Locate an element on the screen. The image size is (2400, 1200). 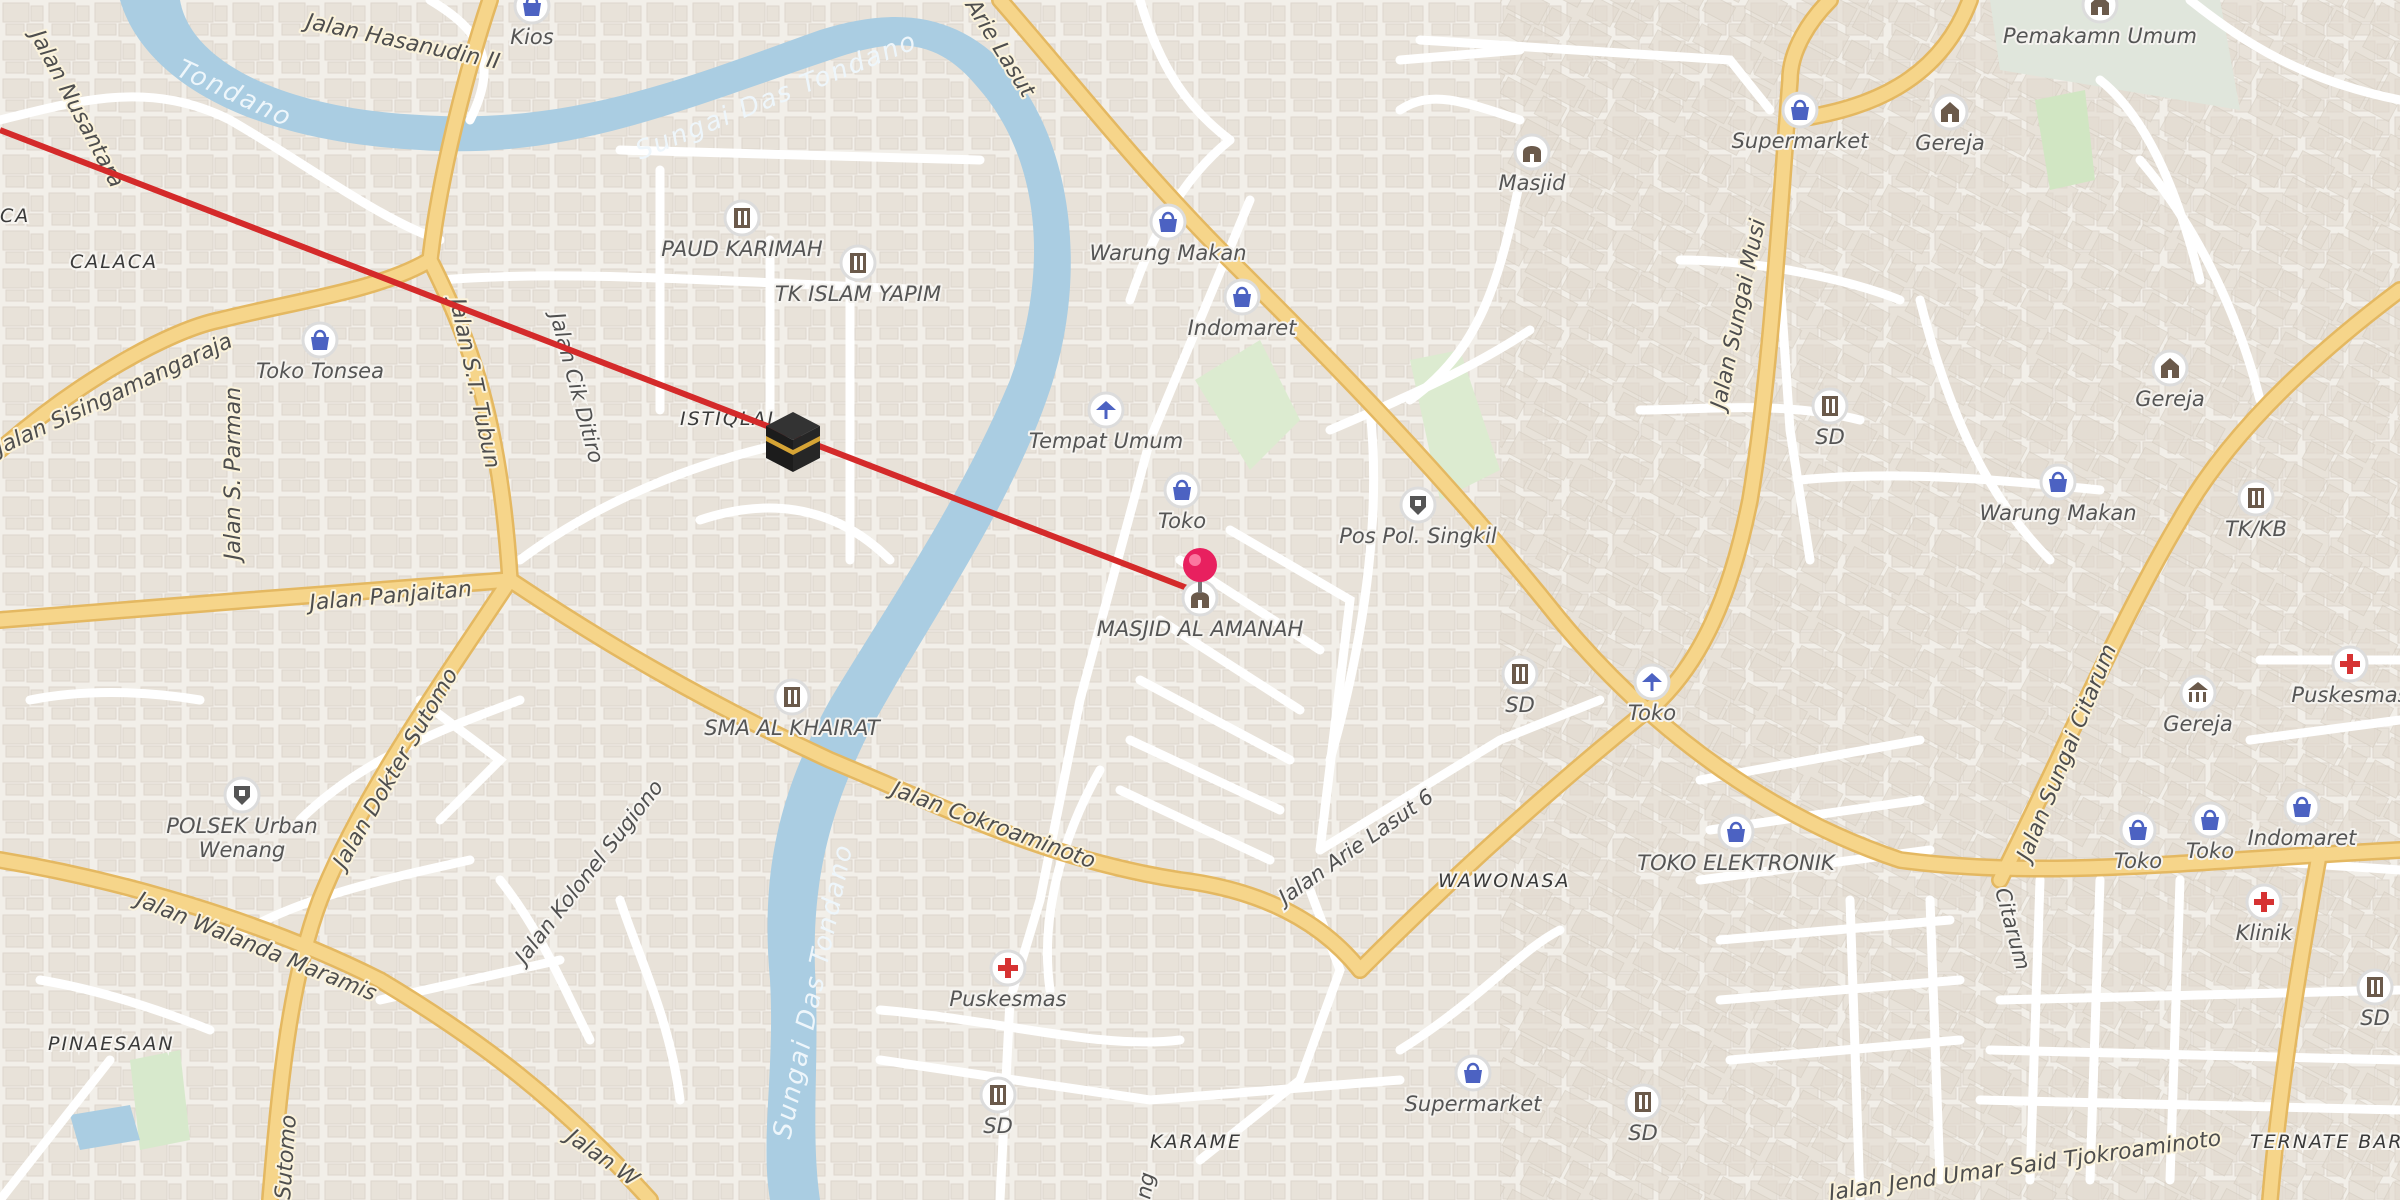
area-label-karame: KARAME is located at coordinates (1196, 1142).